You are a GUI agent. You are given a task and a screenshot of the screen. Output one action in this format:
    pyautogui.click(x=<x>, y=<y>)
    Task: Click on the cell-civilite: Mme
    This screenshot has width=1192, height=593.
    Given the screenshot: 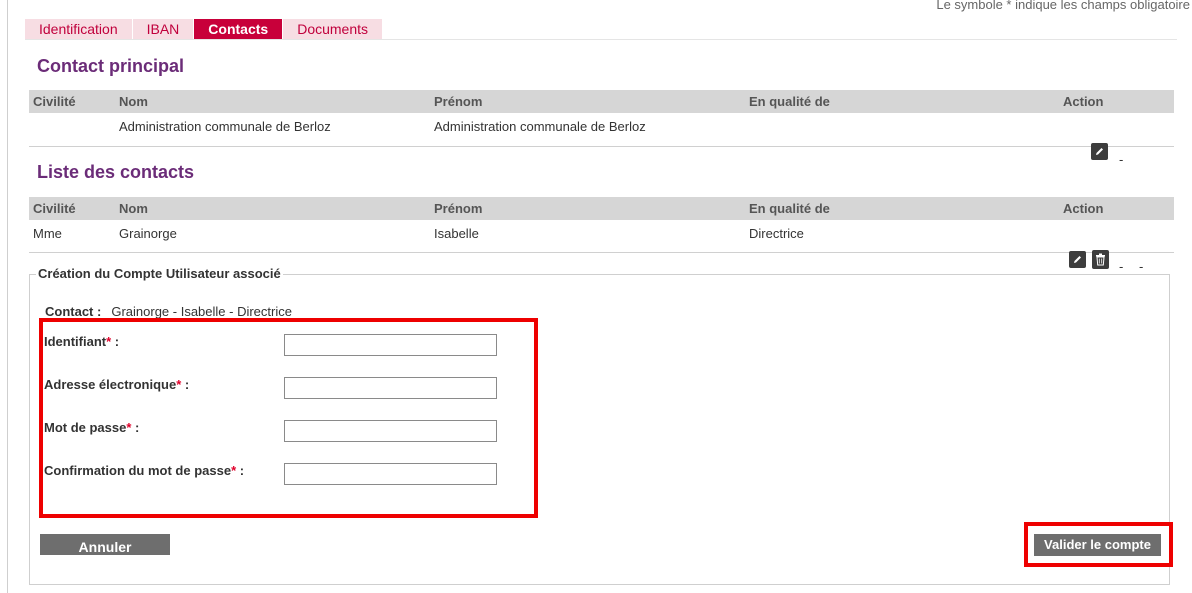 What is the action you would take?
    pyautogui.click(x=47, y=233)
    